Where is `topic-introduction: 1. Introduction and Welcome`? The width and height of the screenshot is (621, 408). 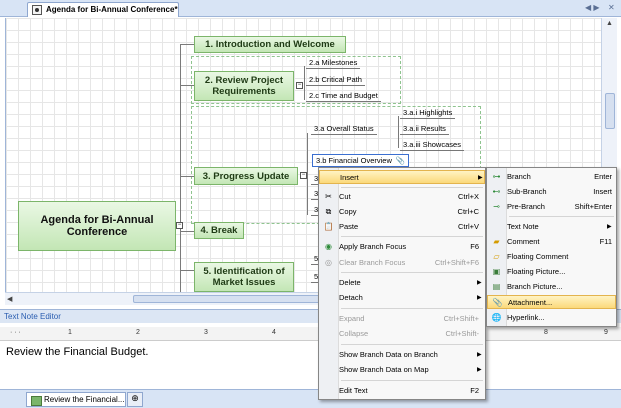 topic-introduction: 1. Introduction and Welcome is located at coordinates (270, 44).